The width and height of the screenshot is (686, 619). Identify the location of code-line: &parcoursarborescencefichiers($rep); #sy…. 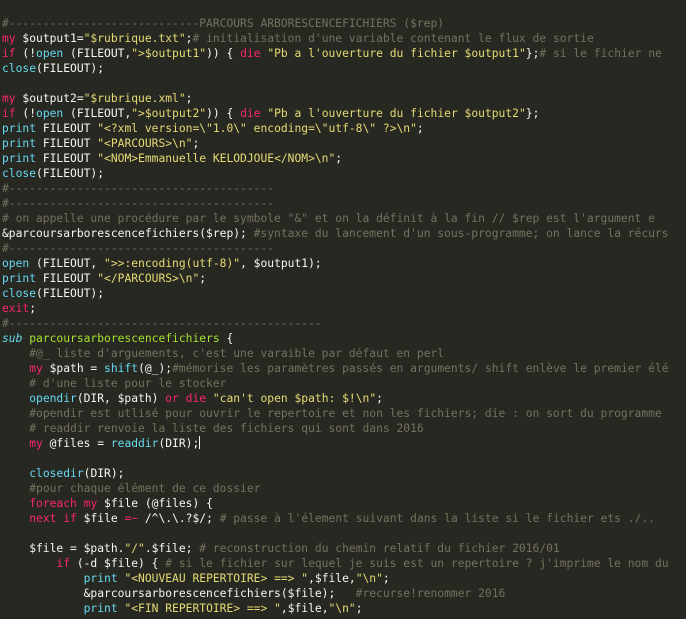
(335, 233).